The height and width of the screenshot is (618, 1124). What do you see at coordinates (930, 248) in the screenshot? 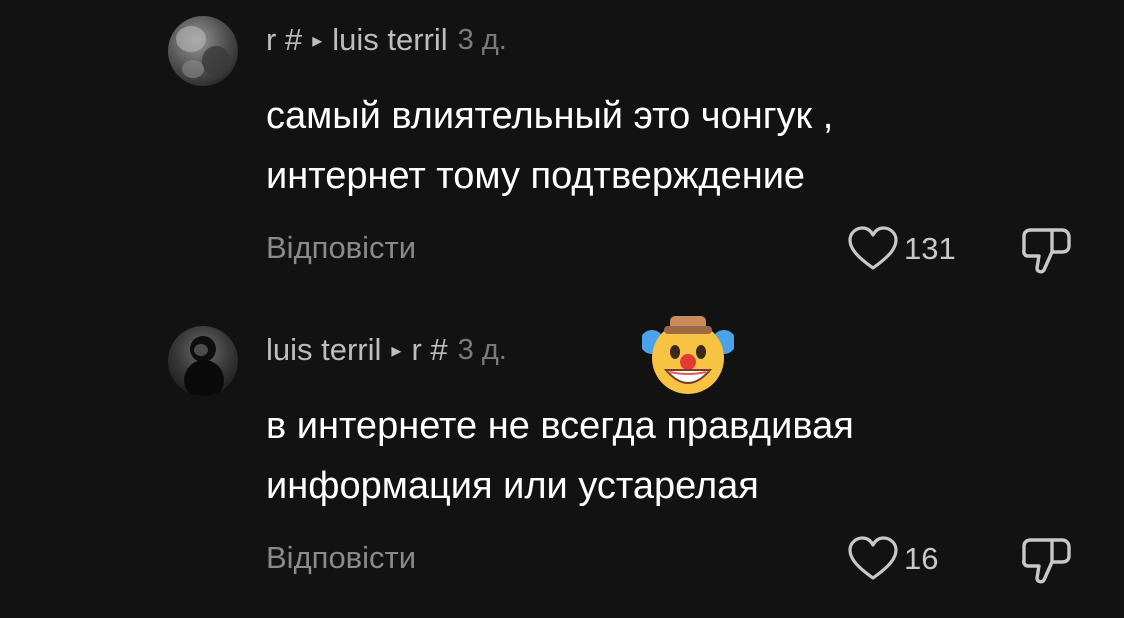
I see `like-count: 131` at bounding box center [930, 248].